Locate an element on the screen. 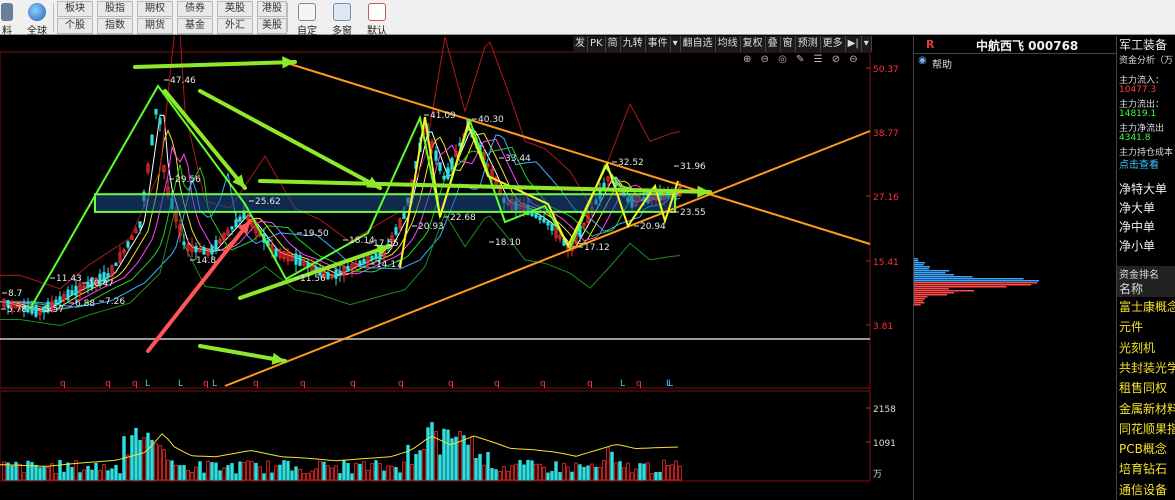  chart-tool-item: 简 is located at coordinates (613, 44).